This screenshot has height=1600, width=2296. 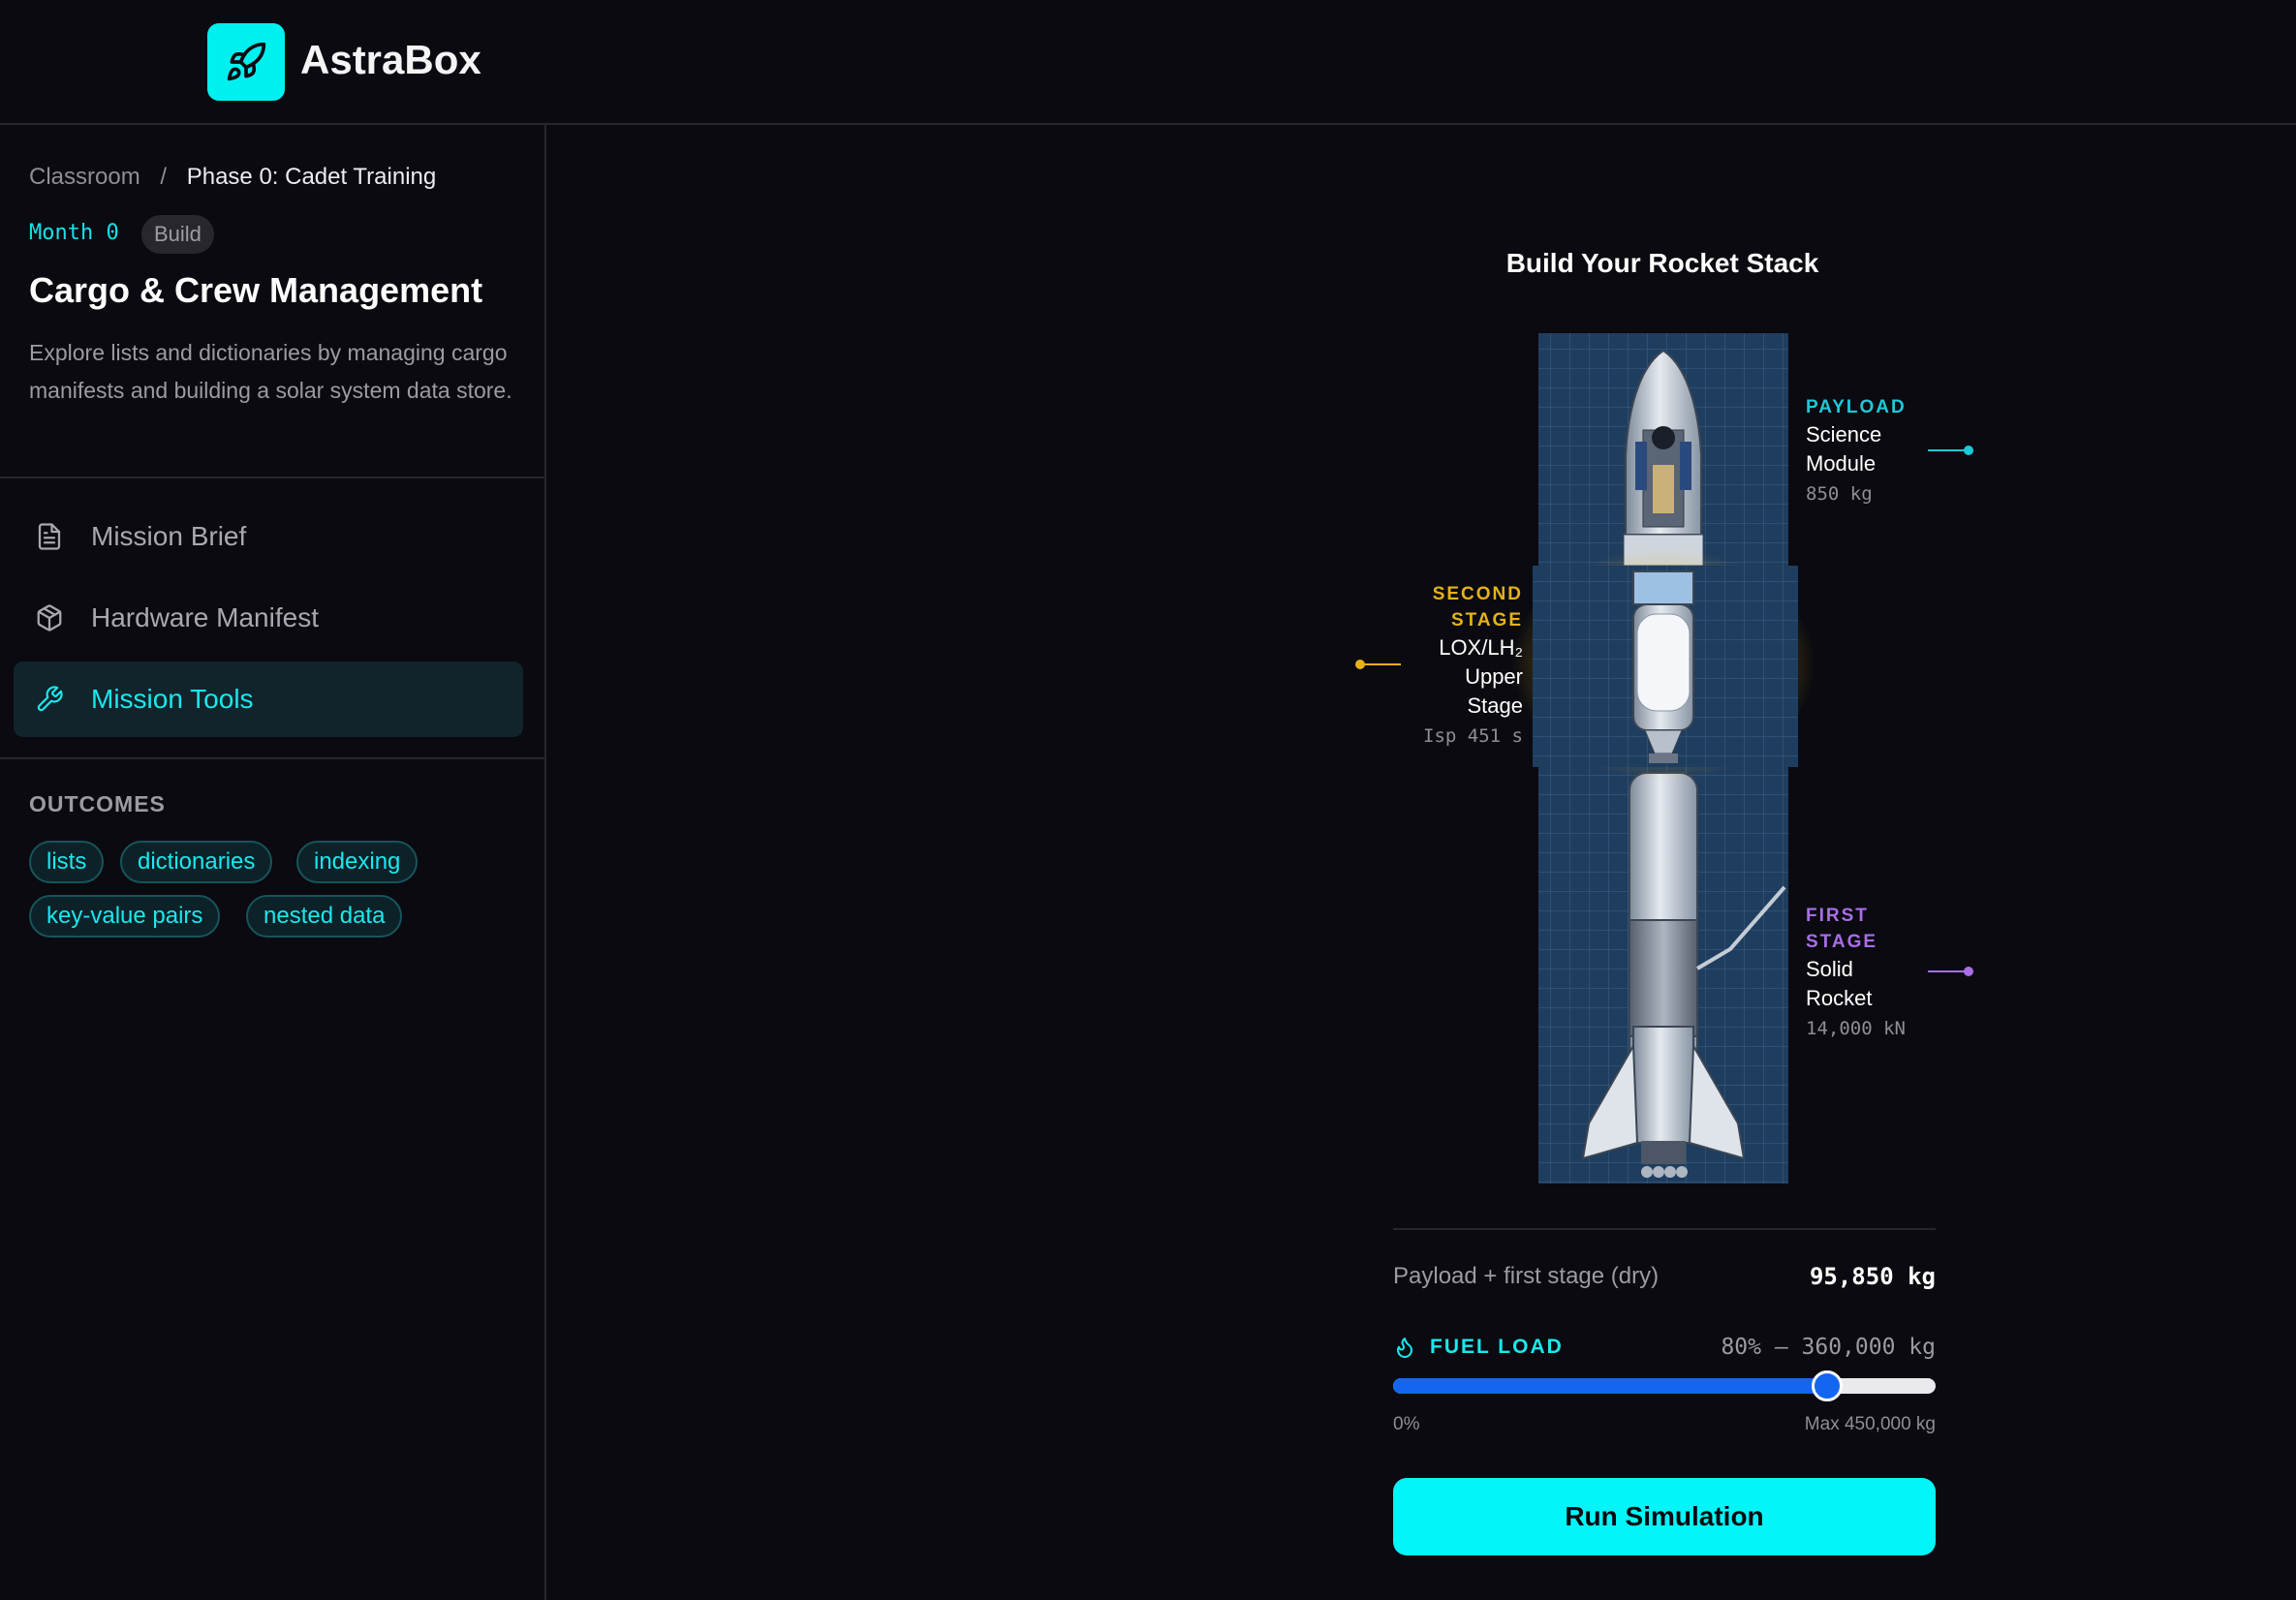 I want to click on fuel-load-value: 80% — 360,000 kg, so click(x=1828, y=1347).